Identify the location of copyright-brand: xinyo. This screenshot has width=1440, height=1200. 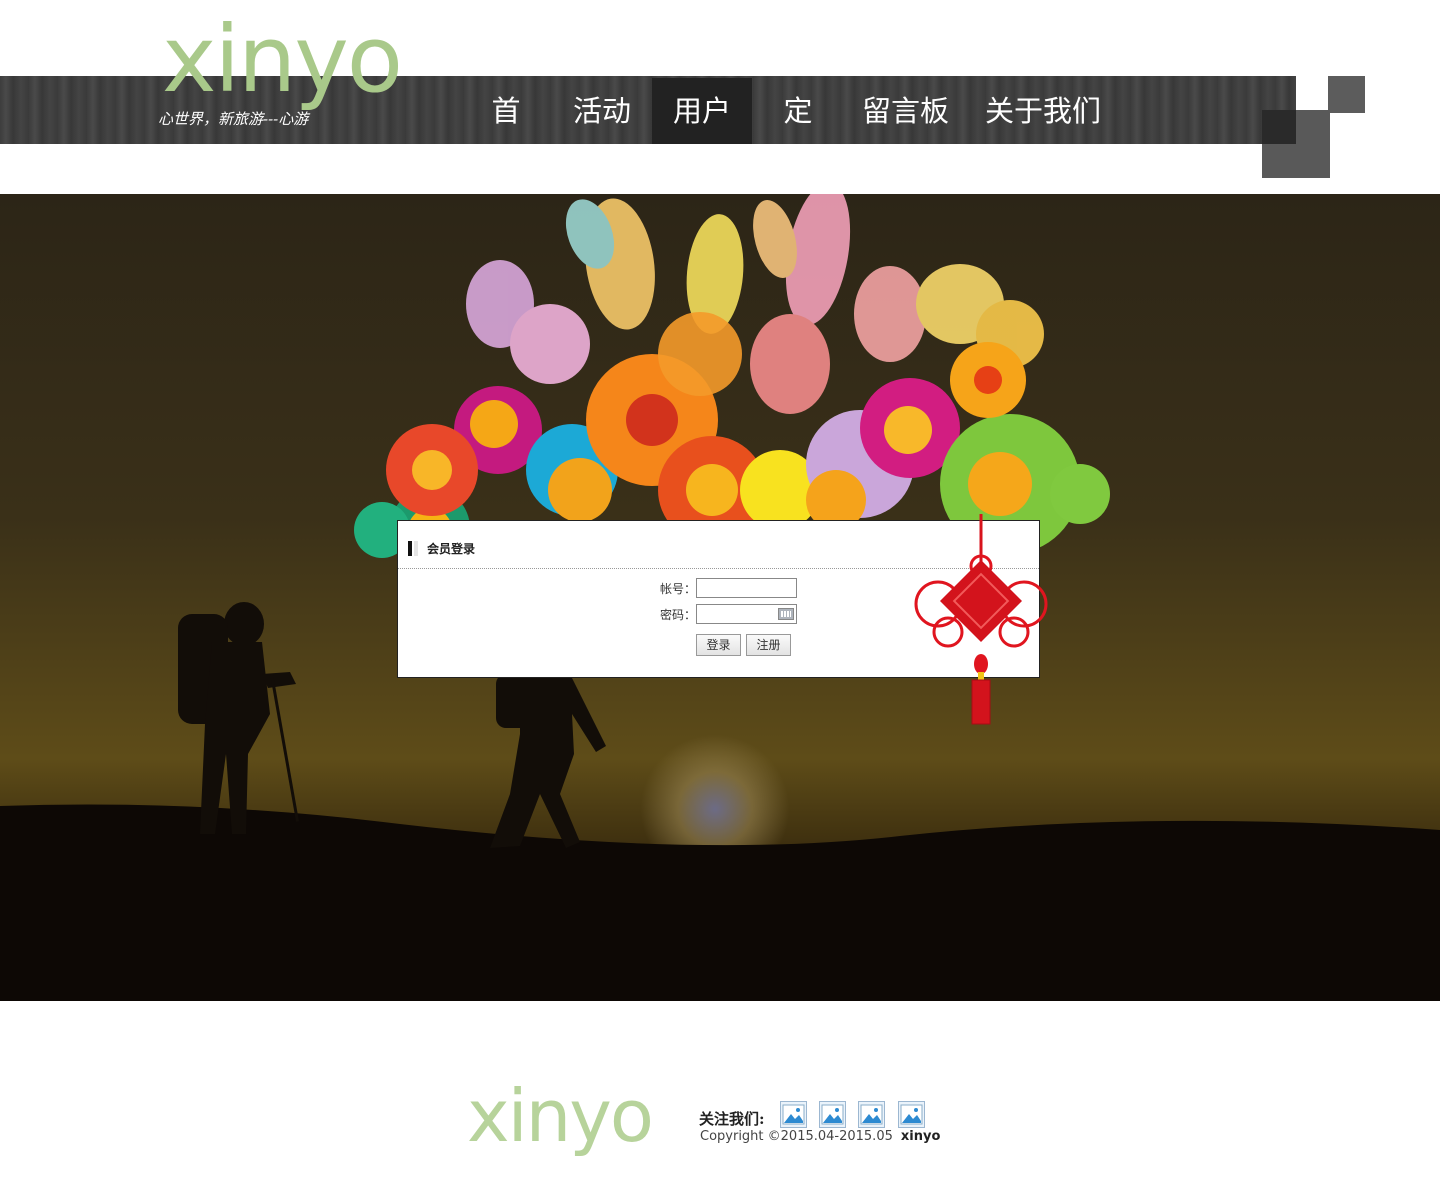
(920, 1136).